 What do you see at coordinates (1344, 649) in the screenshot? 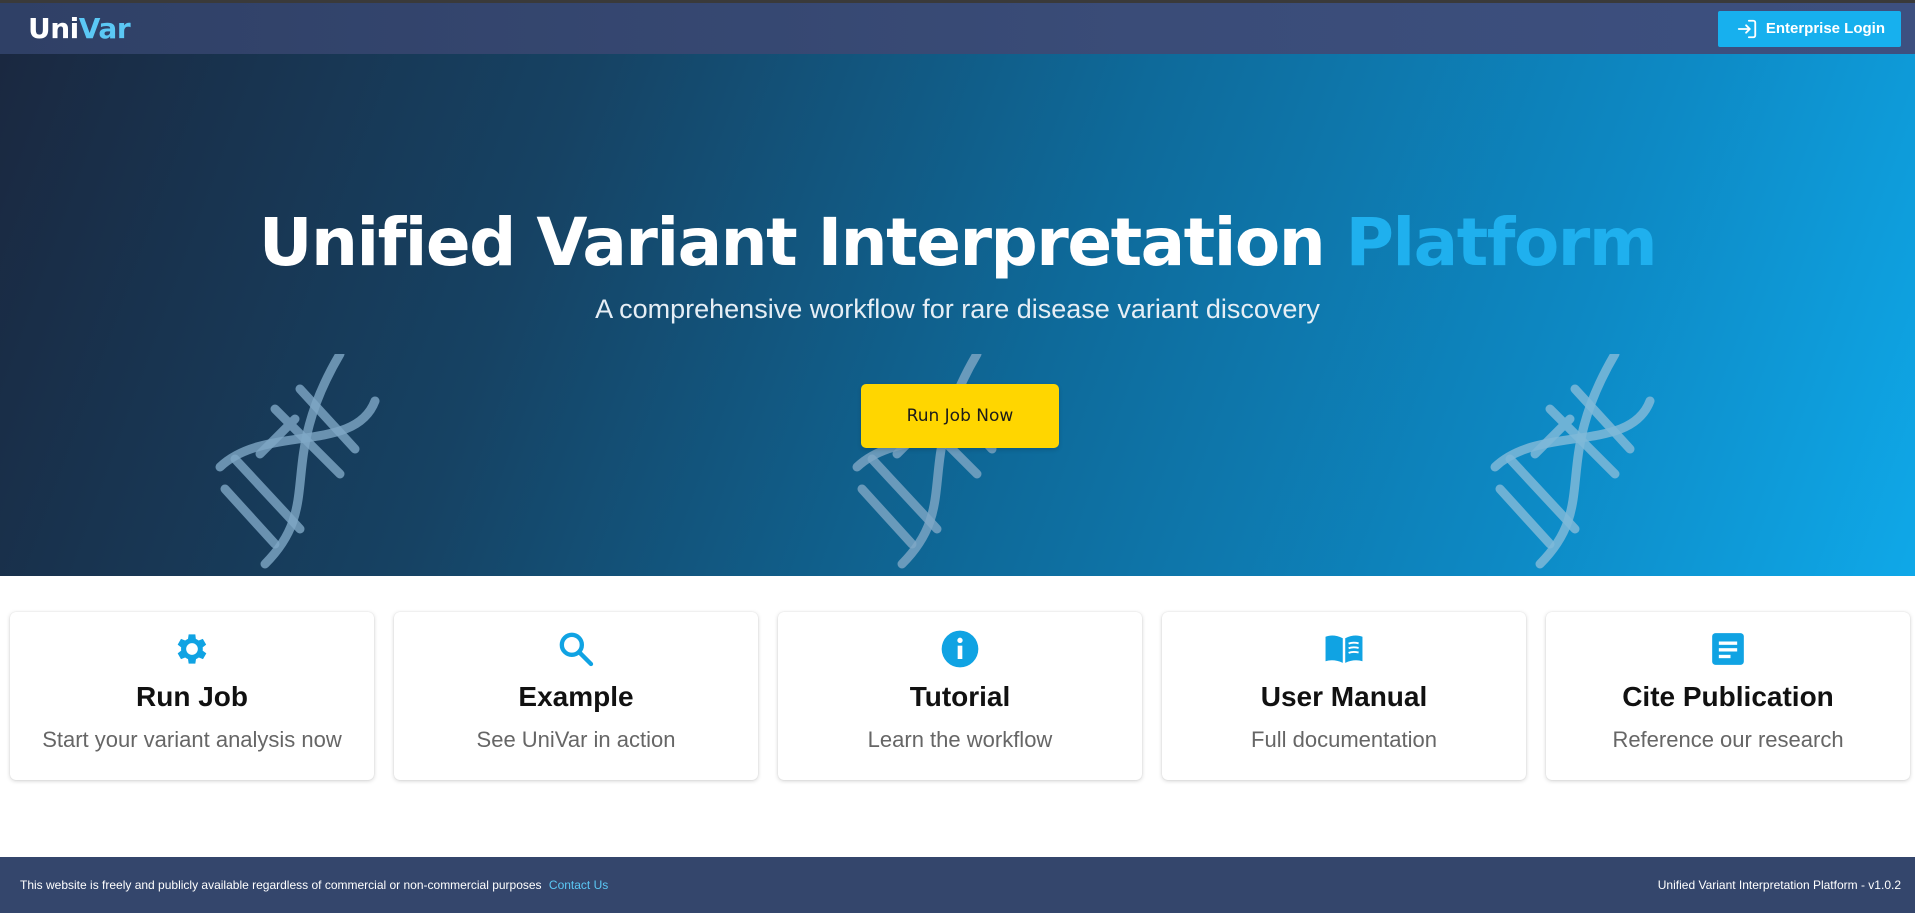
I see `book-icon` at bounding box center [1344, 649].